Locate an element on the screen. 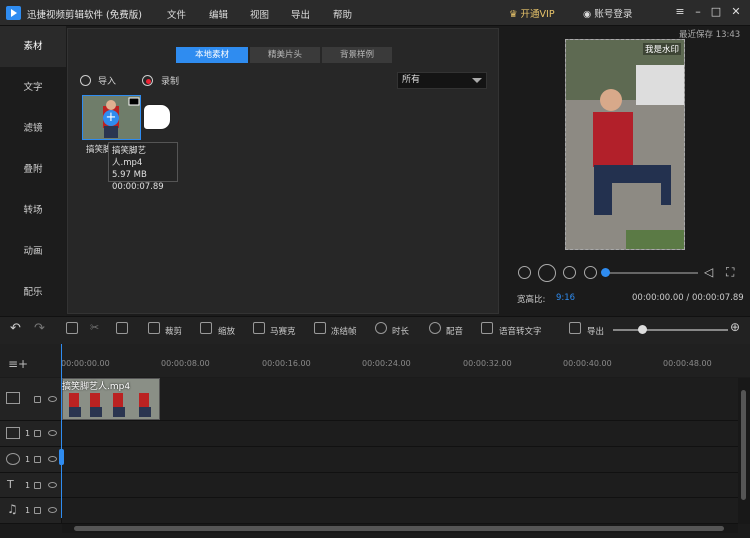 The width and height of the screenshot is (750, 538). delete-icon is located at coordinates (122, 328).